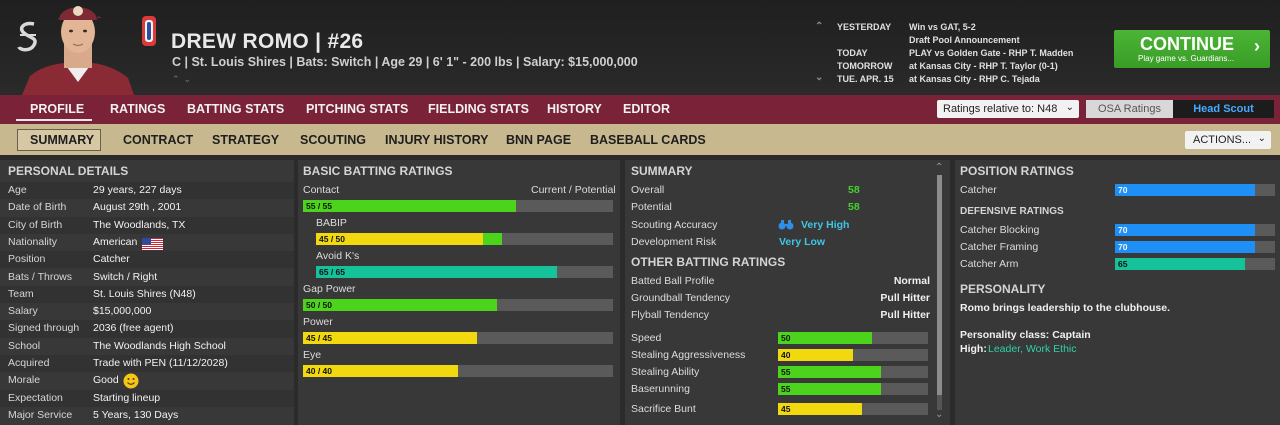  I want to click on tab-fielding-stats: FIELDING STATS, so click(478, 109).